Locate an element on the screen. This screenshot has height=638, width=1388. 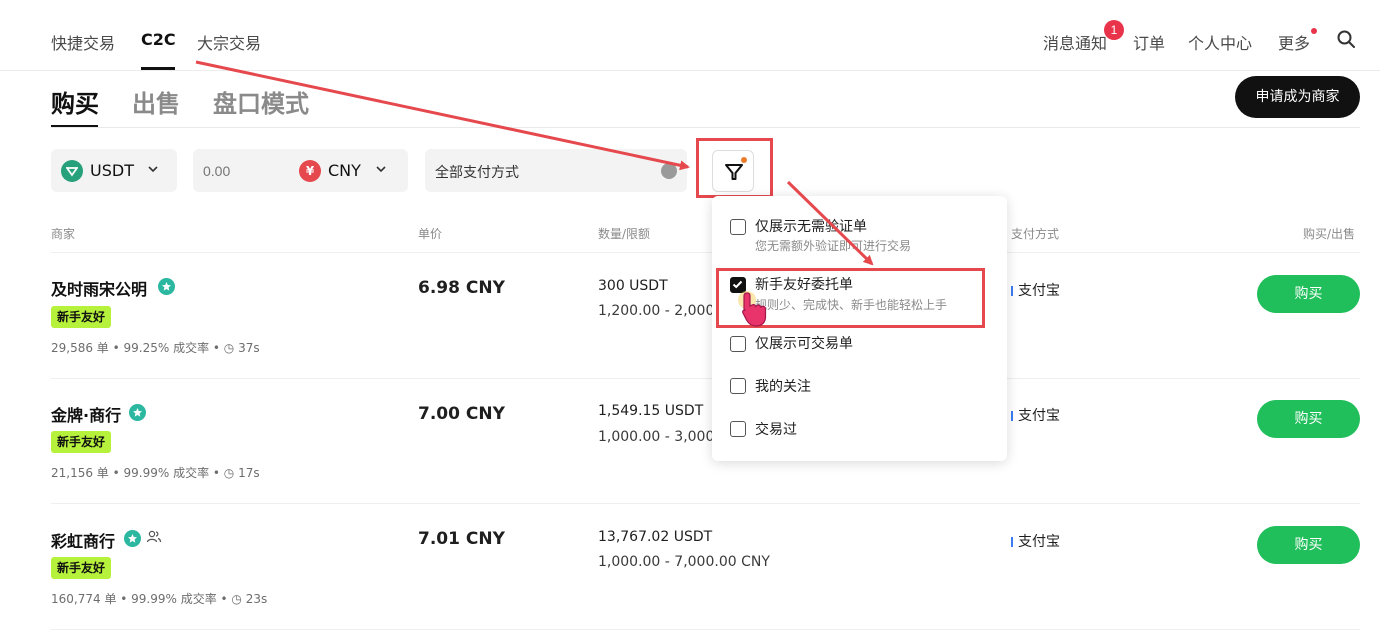
arrow-to-newbie-option is located at coordinates (830, 223).